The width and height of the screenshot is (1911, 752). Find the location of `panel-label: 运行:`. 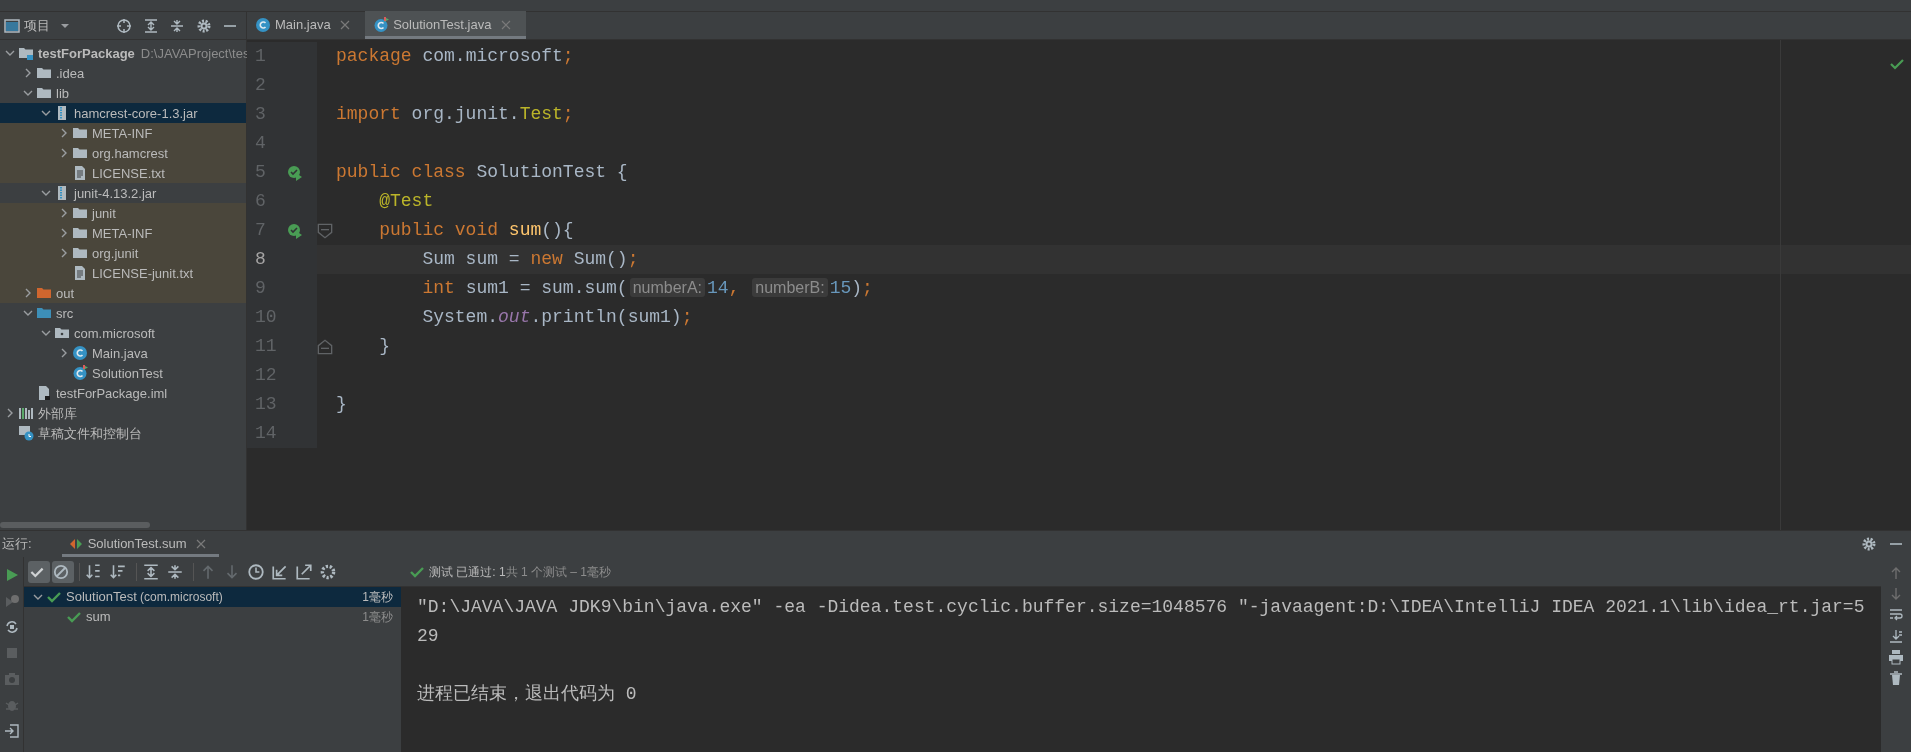

panel-label: 运行: is located at coordinates (17, 544).